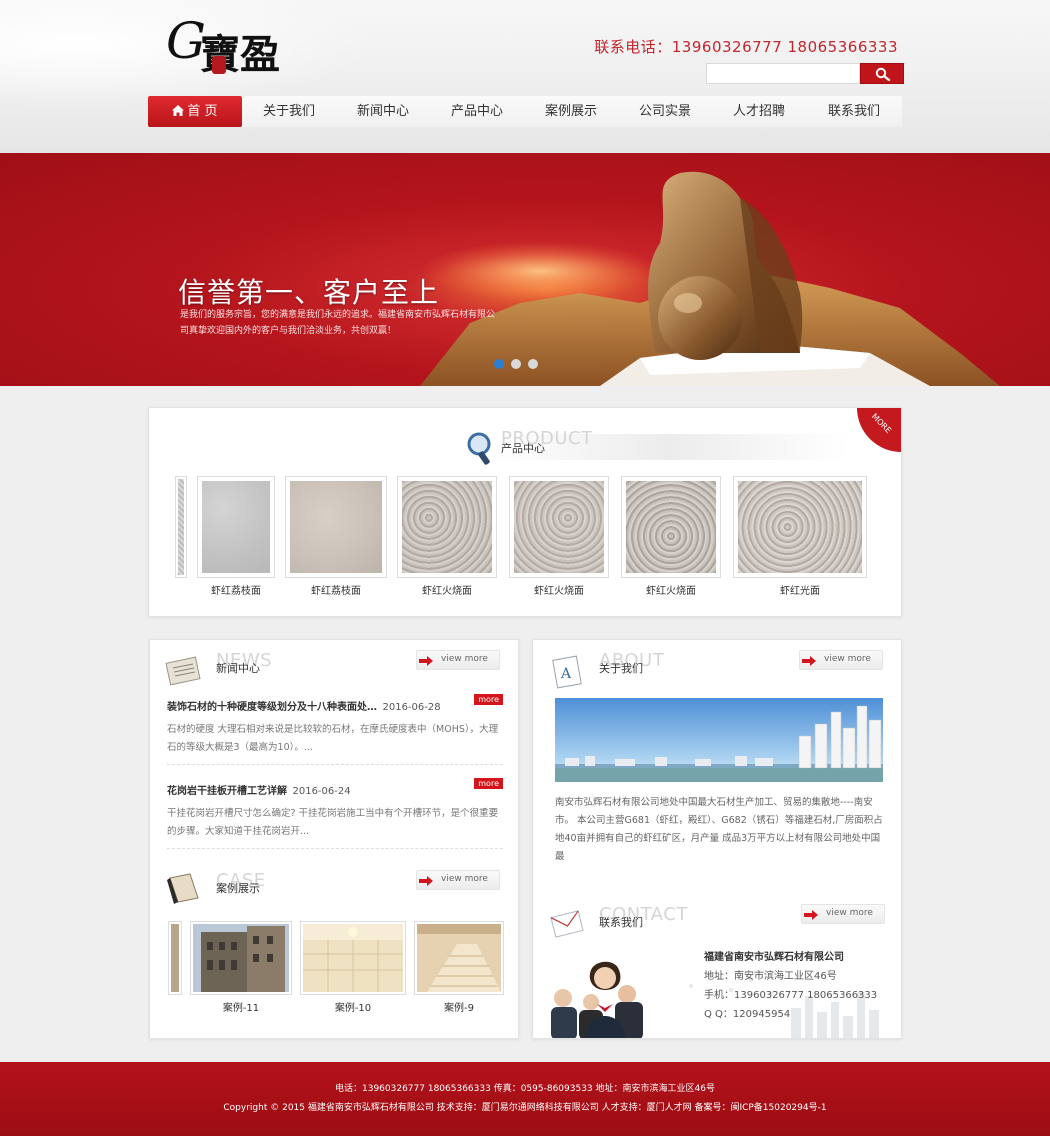 Image resolution: width=1050 pixels, height=1136 pixels. Describe the element at coordinates (759, 111) in the screenshot. I see `nav-item-jobs: 人才招聘` at that location.